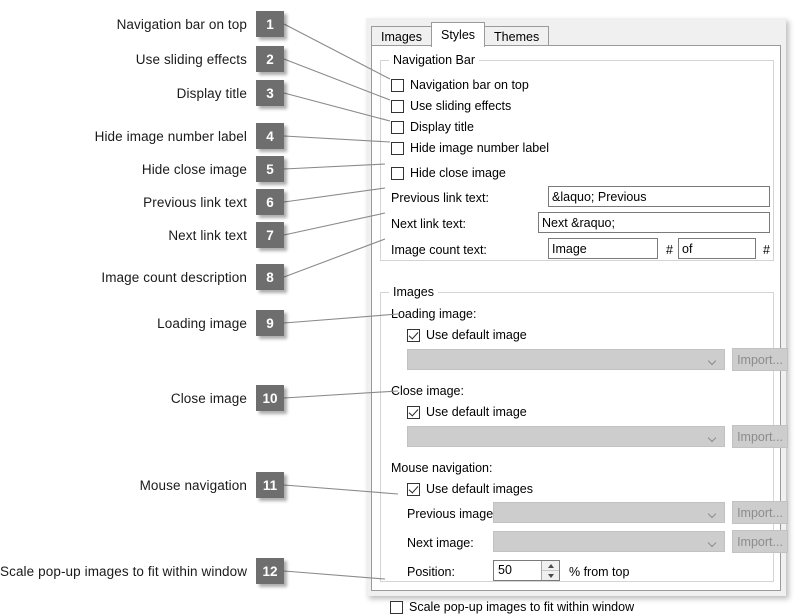 The width and height of the screenshot is (801, 615). Describe the element at coordinates (517, 36) in the screenshot. I see `tab-themes: Themes` at that location.